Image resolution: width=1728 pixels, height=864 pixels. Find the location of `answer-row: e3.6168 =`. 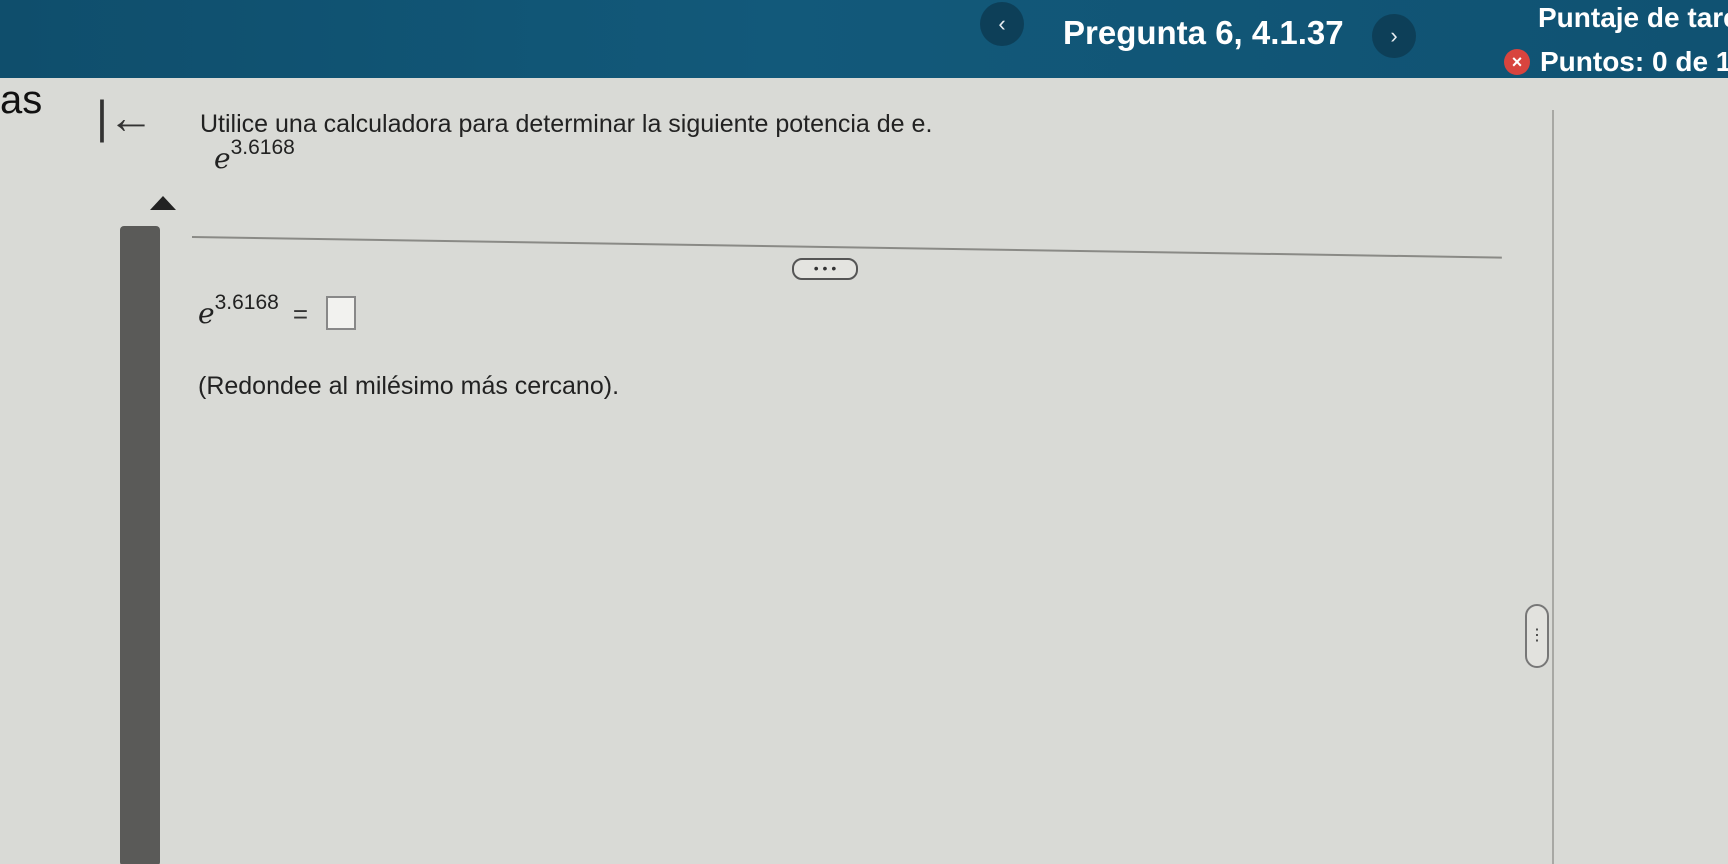

answer-row: e3.6168 = is located at coordinates (277, 310).